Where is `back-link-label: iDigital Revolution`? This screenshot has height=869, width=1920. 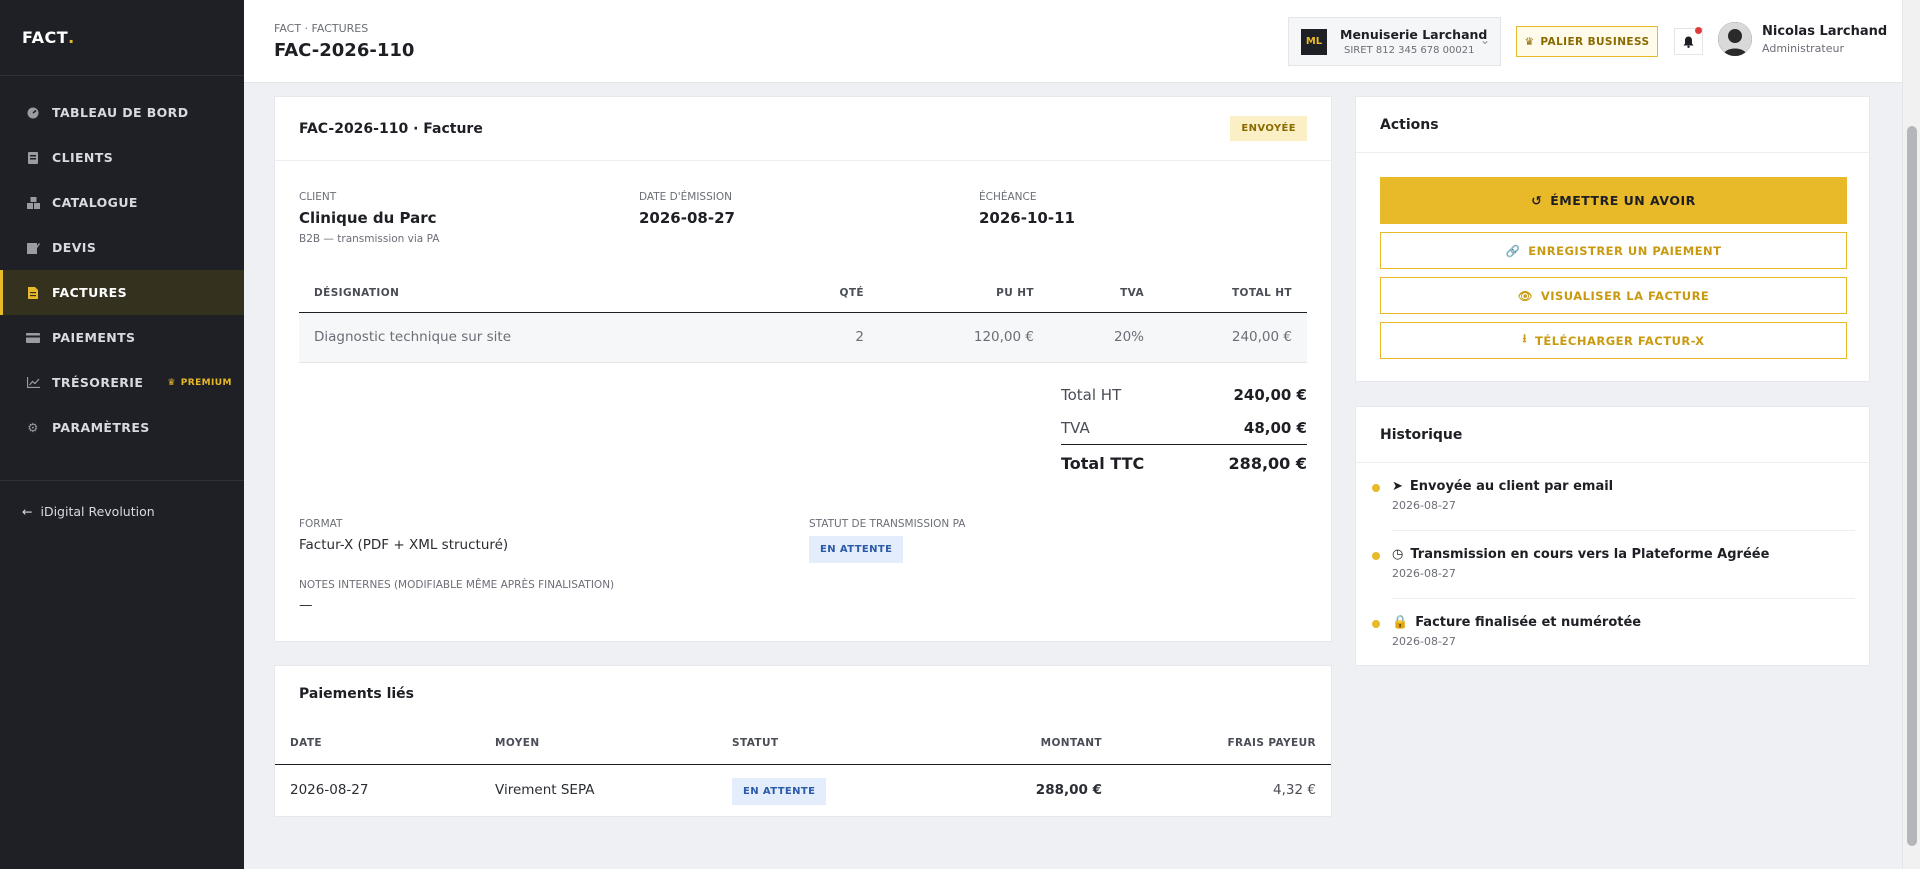
back-link-label: iDigital Revolution is located at coordinates (97, 511).